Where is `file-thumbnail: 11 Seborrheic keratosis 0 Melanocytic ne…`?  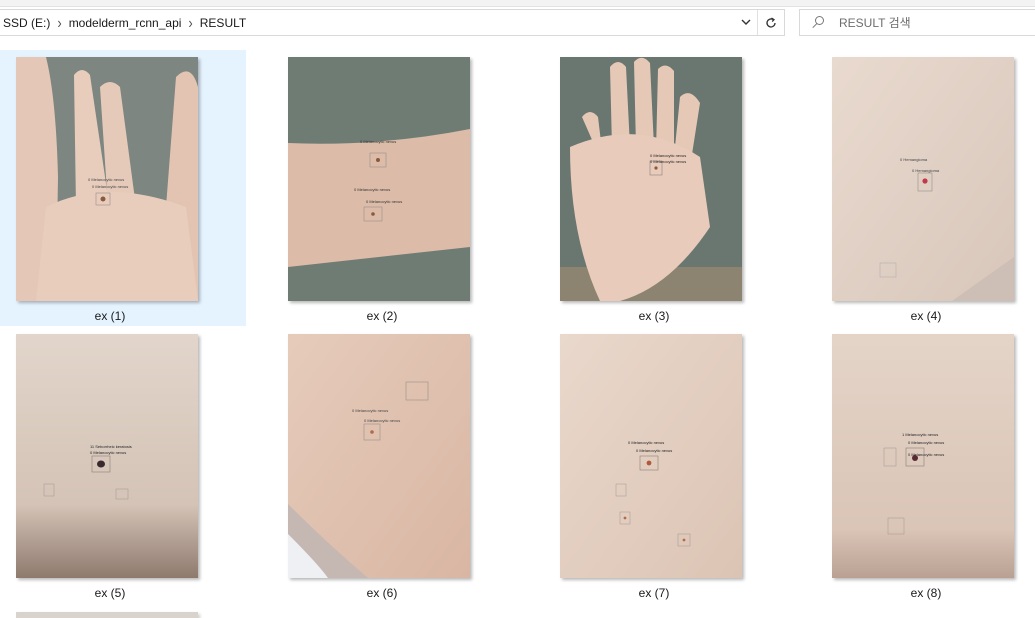
file-thumbnail: 11 Seborrheic keratosis 0 Melanocytic ne… is located at coordinates (107, 456).